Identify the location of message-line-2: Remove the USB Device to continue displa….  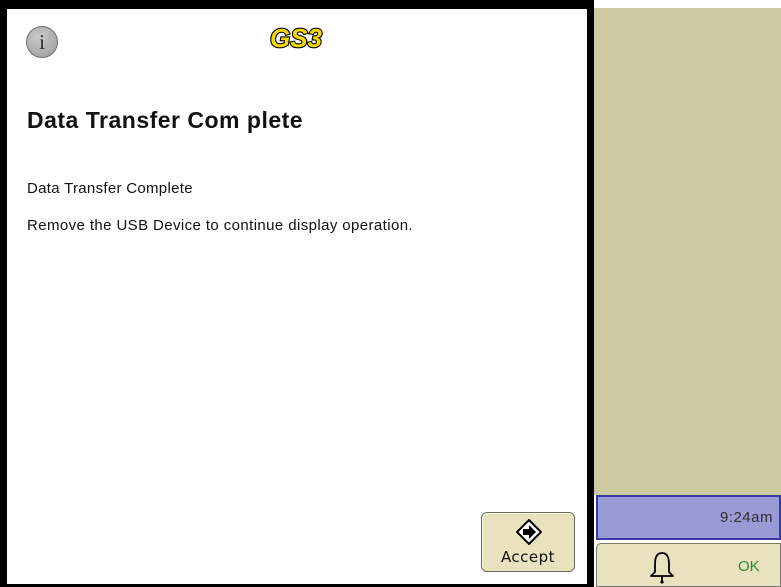
(220, 225).